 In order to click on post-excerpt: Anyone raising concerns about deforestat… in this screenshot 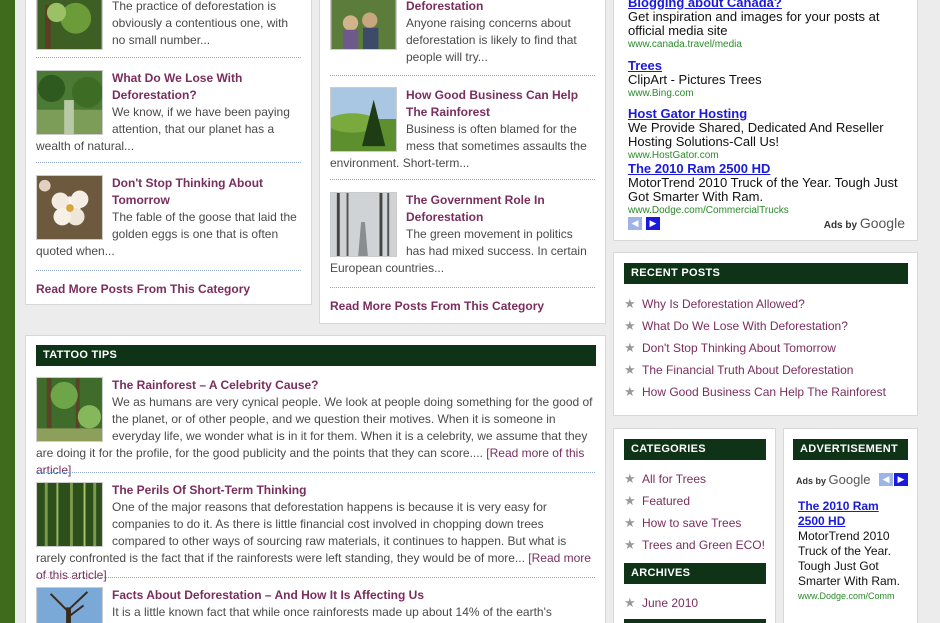, I will do `click(491, 40)`.